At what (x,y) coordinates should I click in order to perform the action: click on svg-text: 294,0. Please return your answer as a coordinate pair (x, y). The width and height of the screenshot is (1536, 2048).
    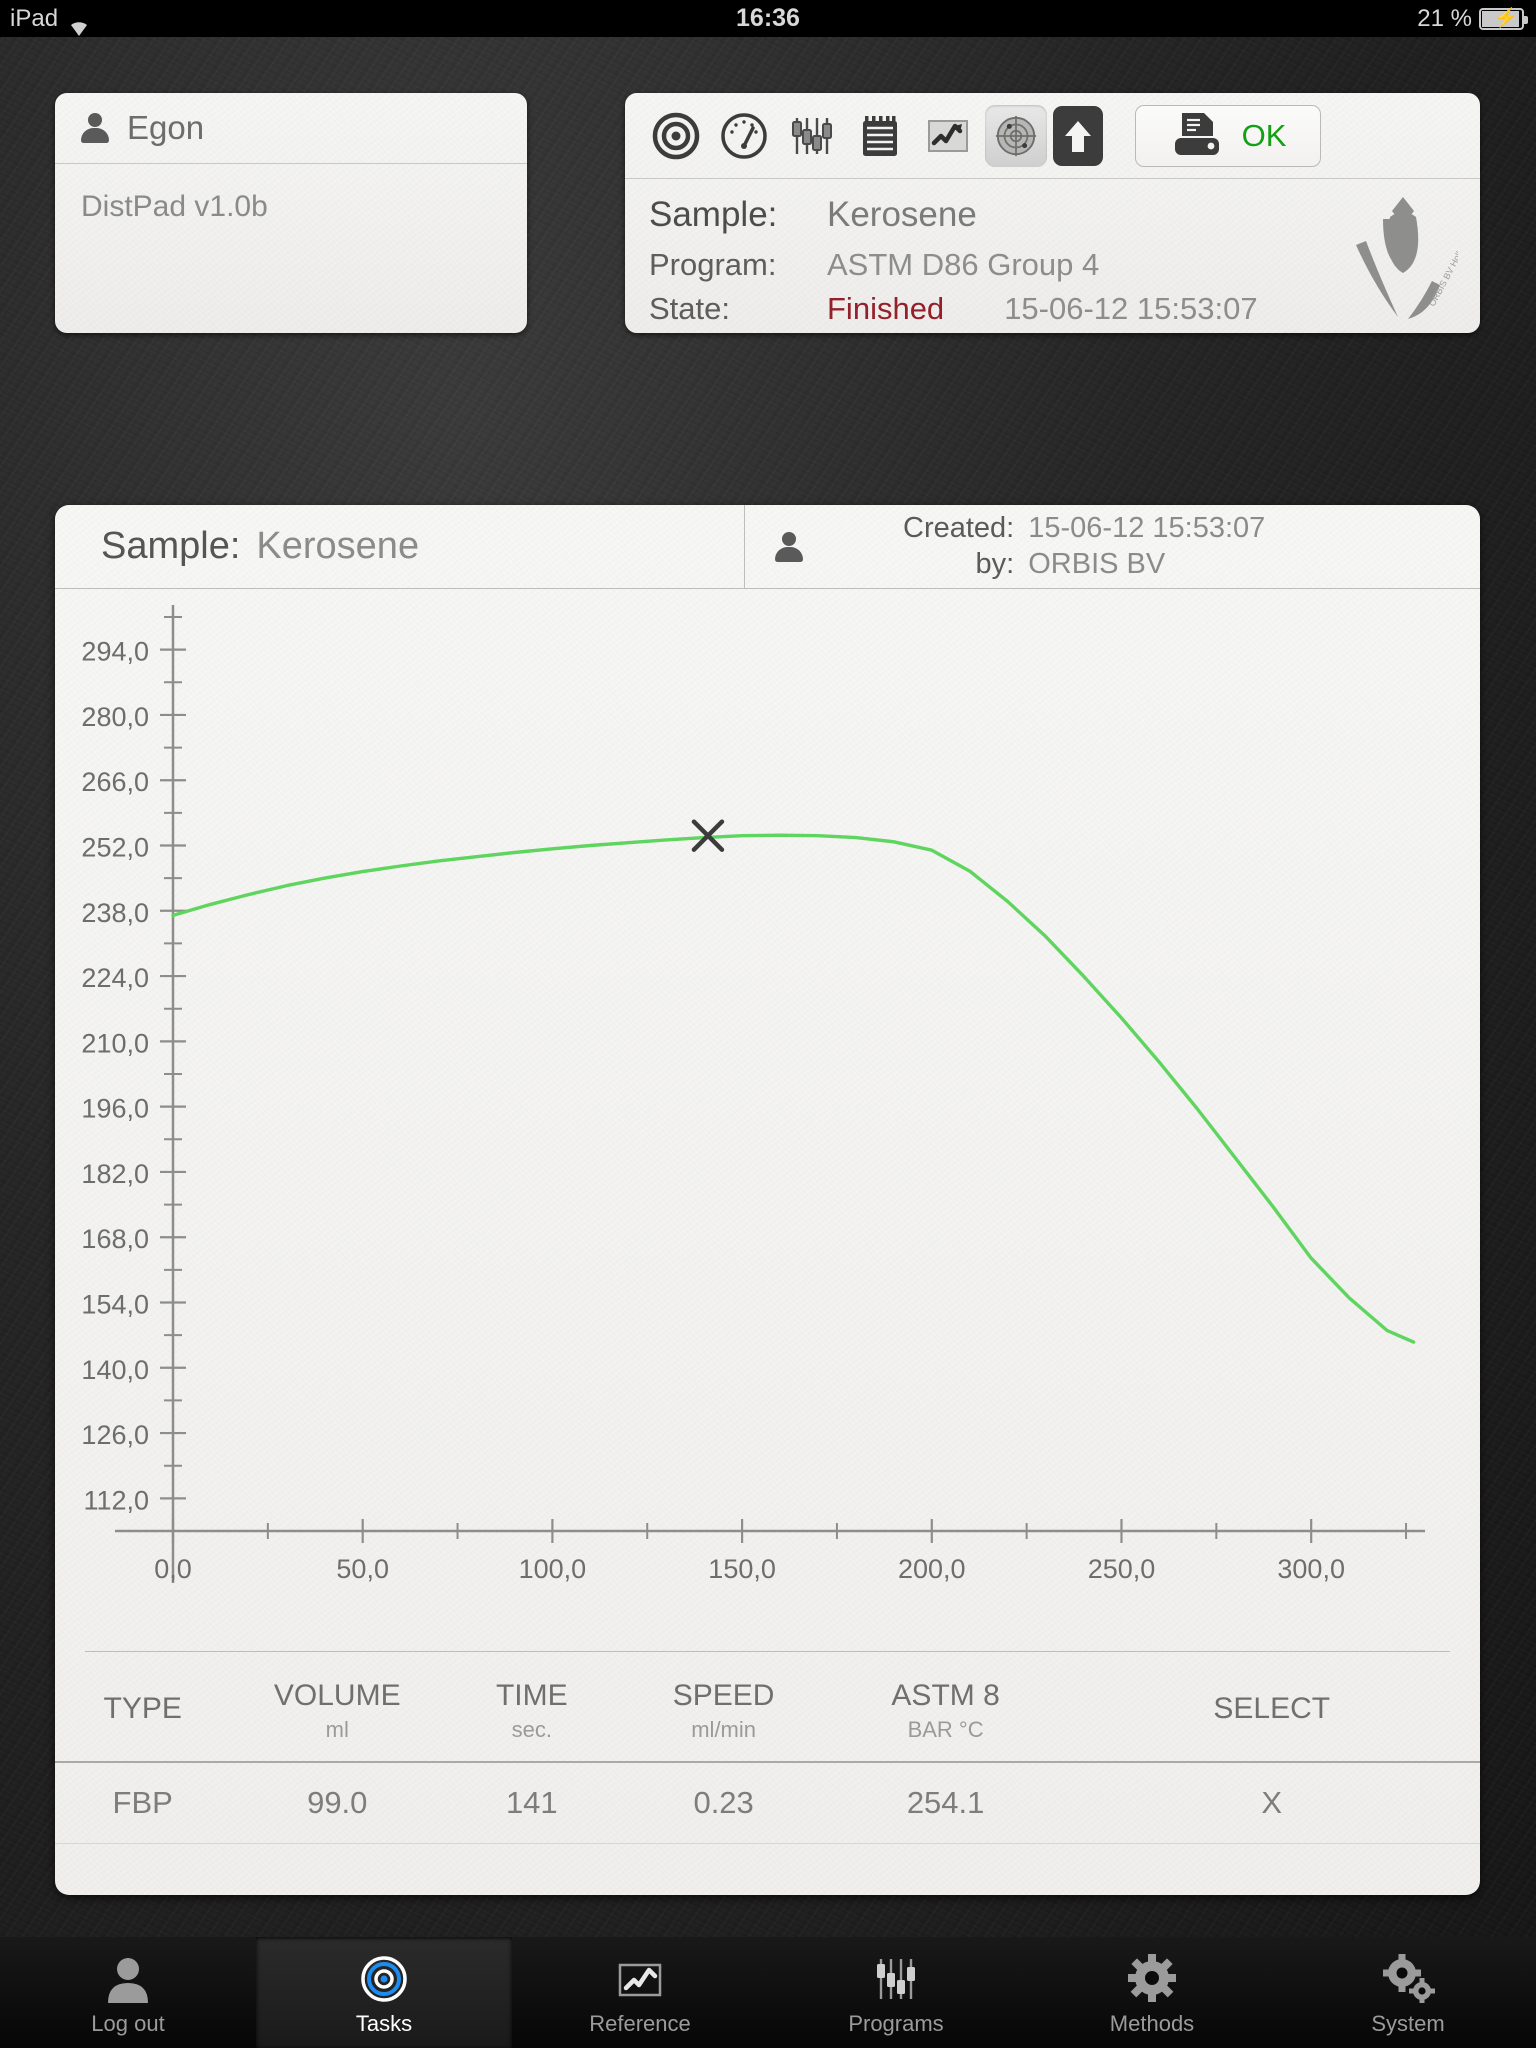
    Looking at the image, I should click on (115, 652).